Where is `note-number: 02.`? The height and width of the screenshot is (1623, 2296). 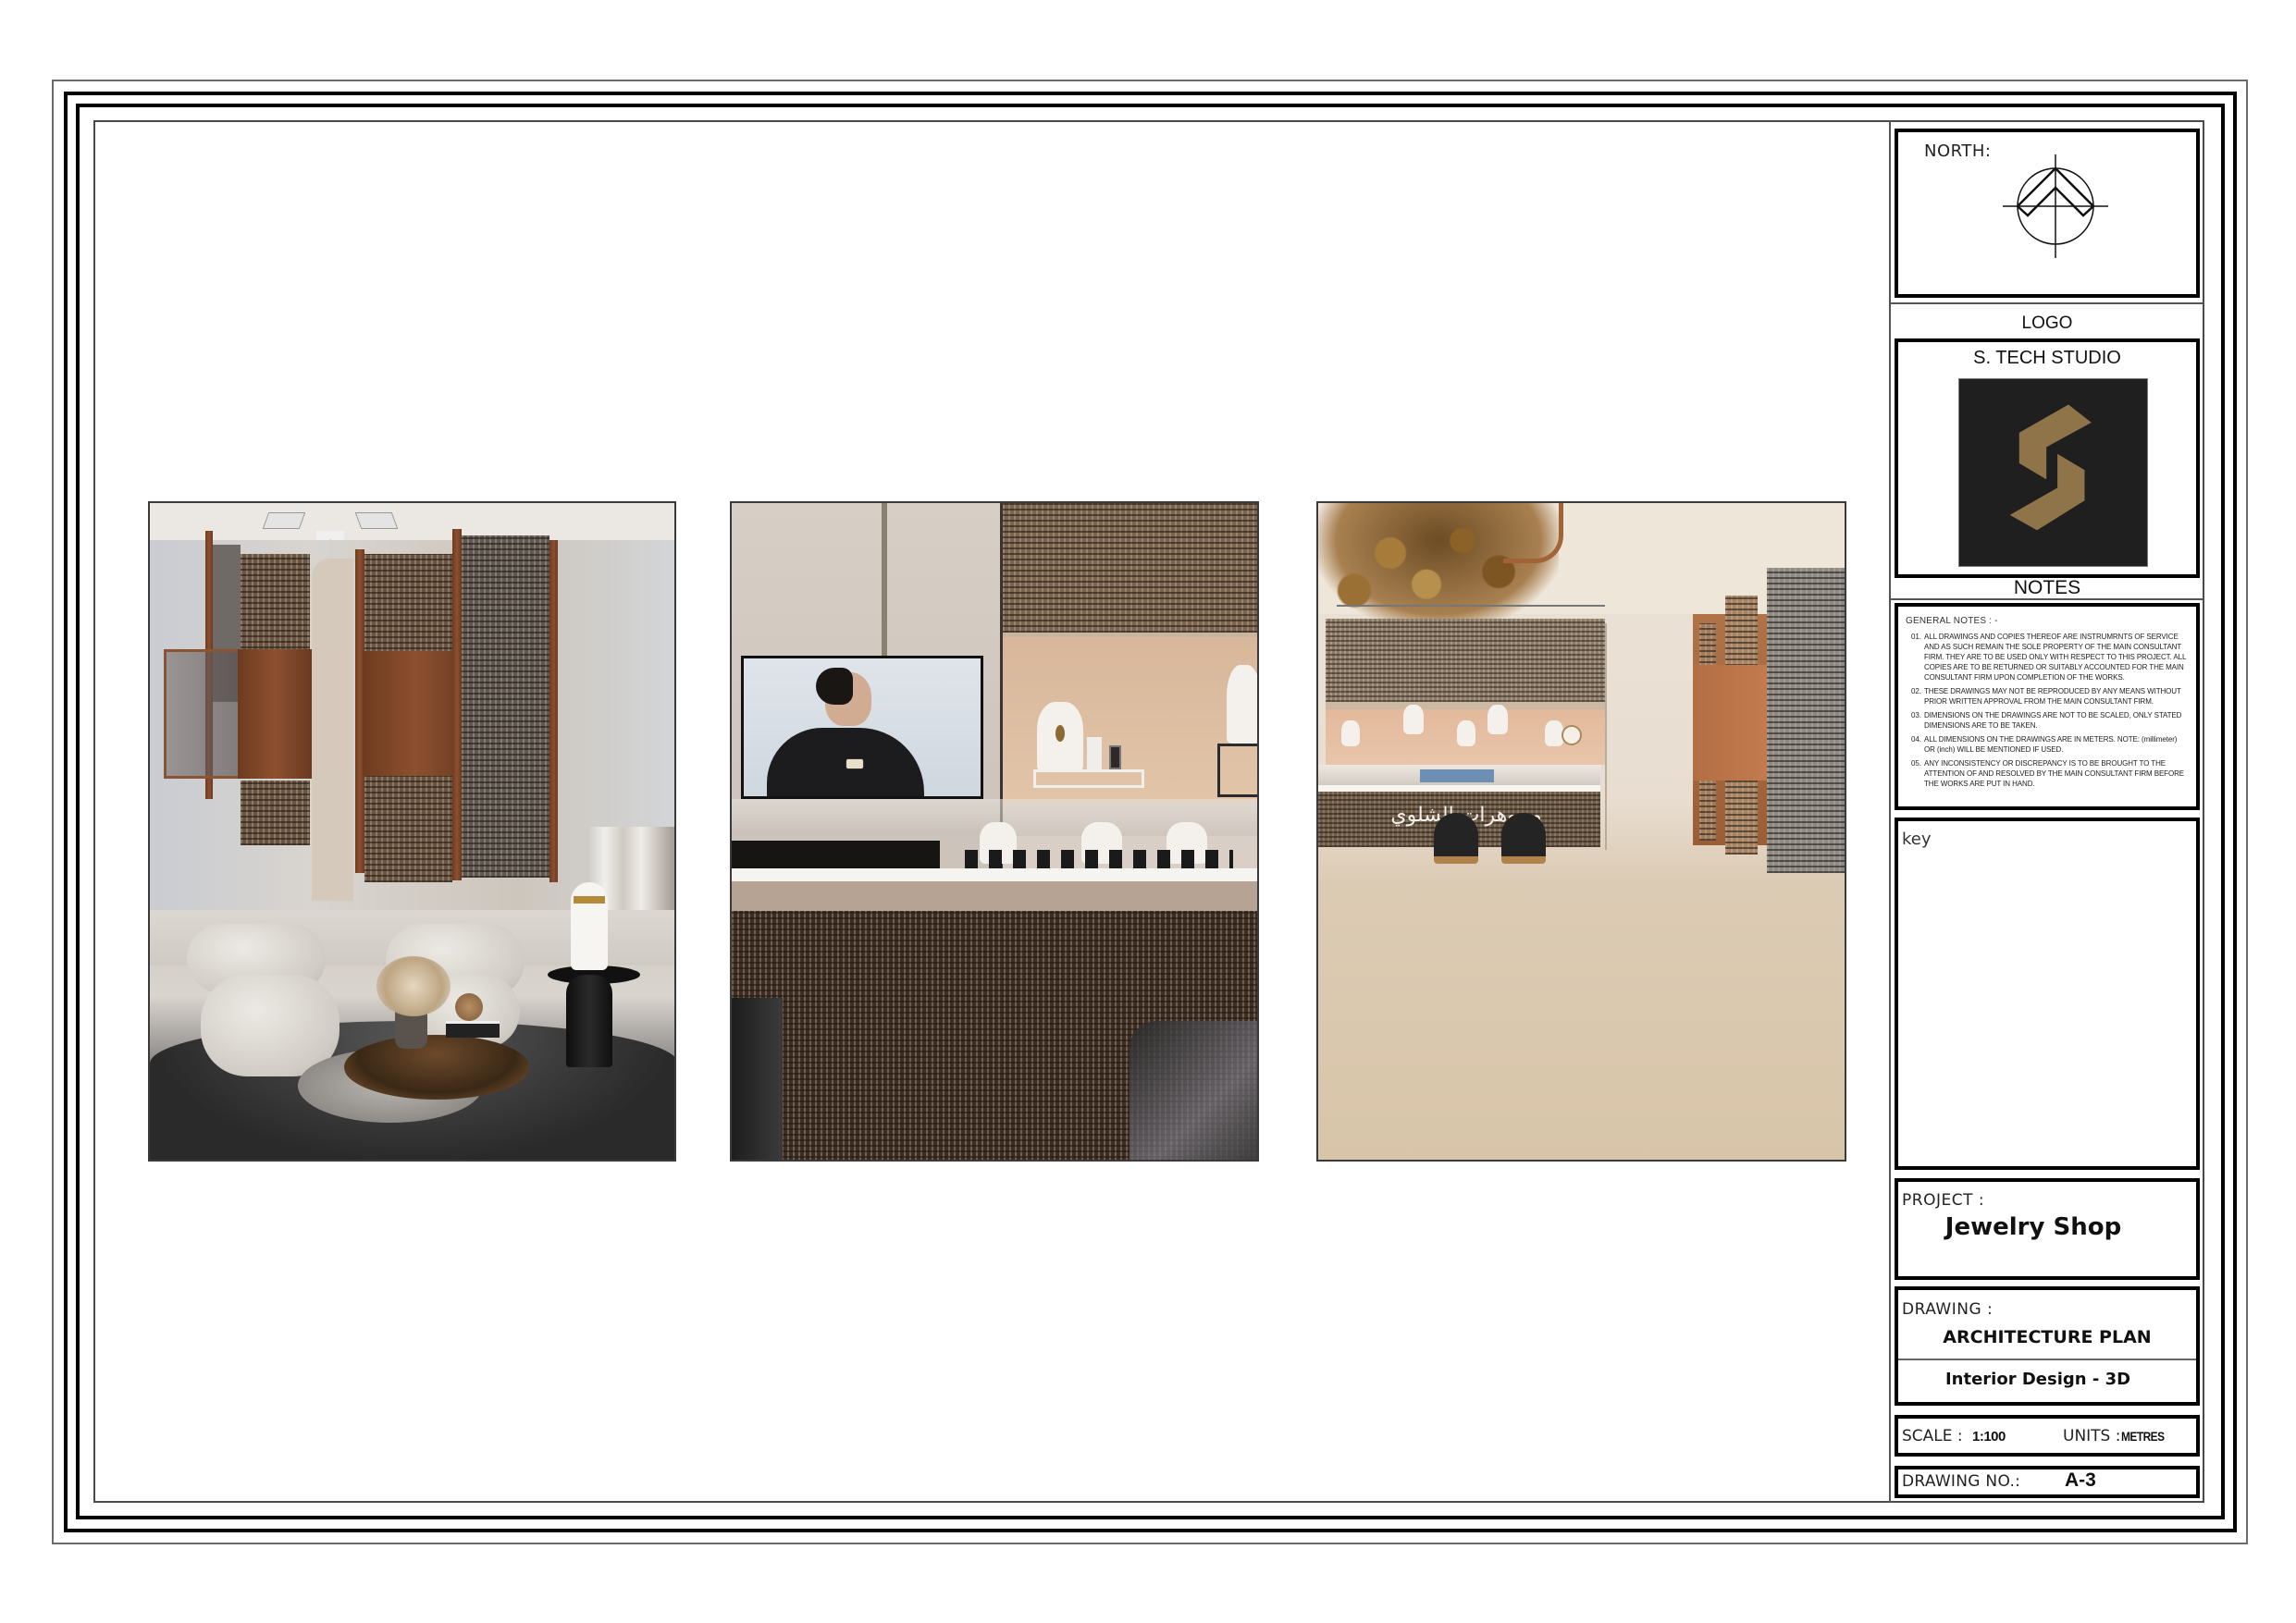
note-number: 02. is located at coordinates (1916, 691).